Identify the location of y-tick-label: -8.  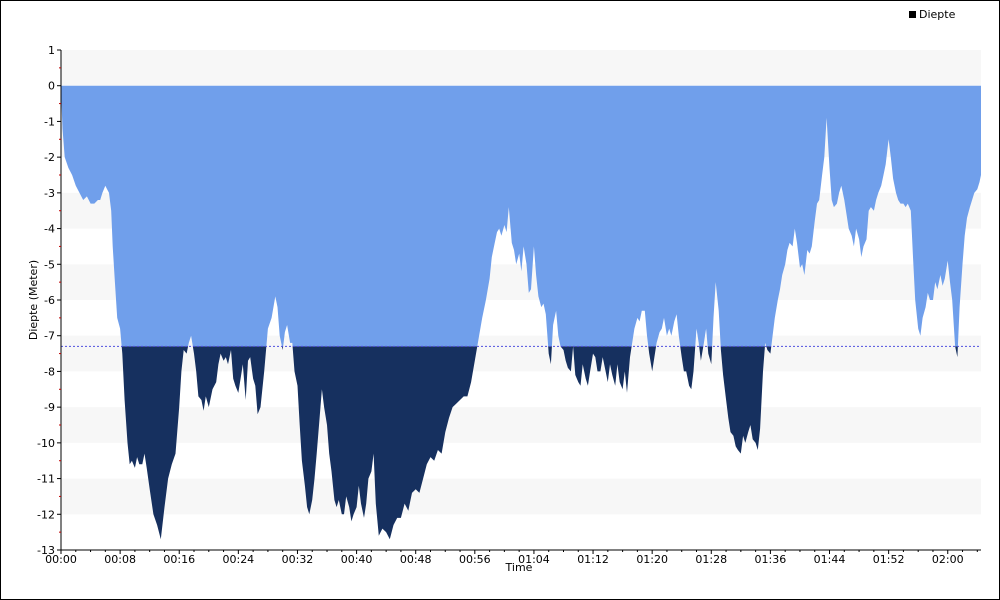
(49, 371).